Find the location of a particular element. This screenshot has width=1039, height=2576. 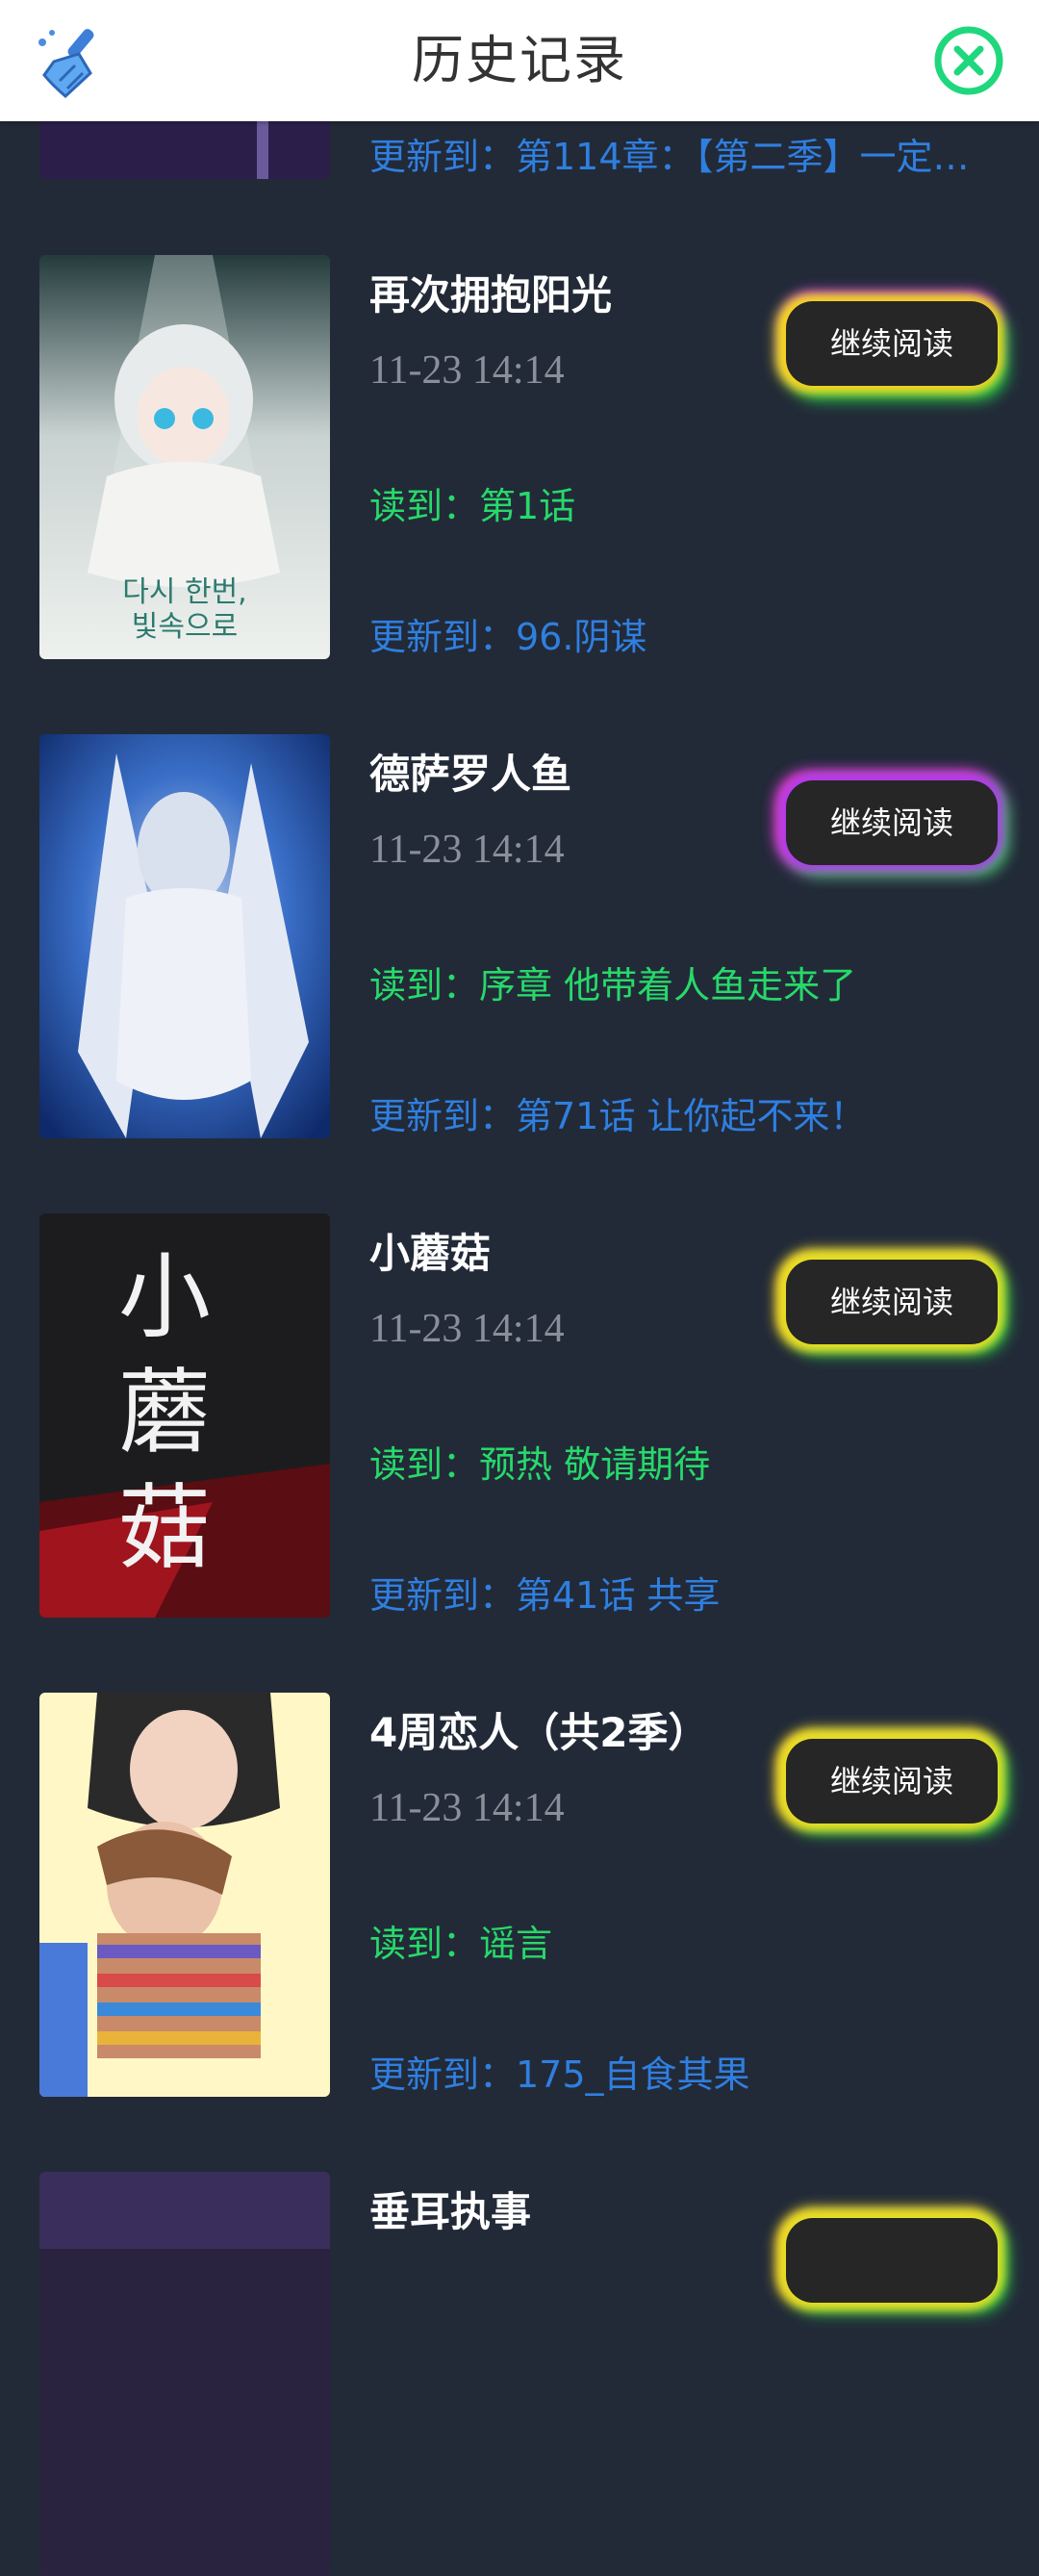

comic-title: 再次拥抱阳光 is located at coordinates (491, 295).